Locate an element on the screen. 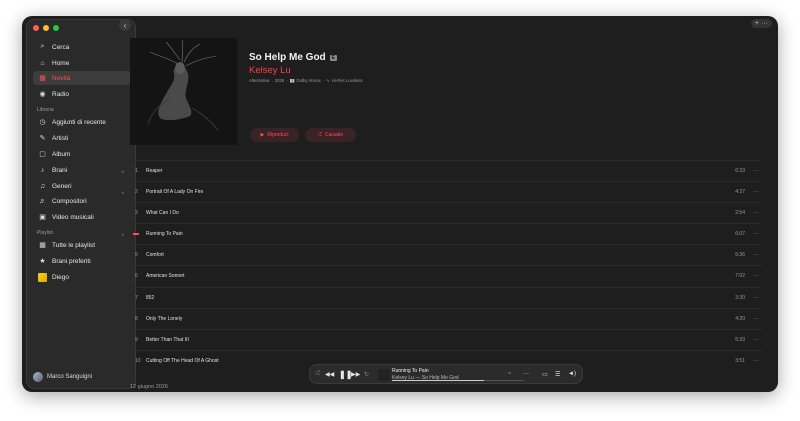 The image size is (800, 421). track-duration: 4:20 is located at coordinates (740, 319).